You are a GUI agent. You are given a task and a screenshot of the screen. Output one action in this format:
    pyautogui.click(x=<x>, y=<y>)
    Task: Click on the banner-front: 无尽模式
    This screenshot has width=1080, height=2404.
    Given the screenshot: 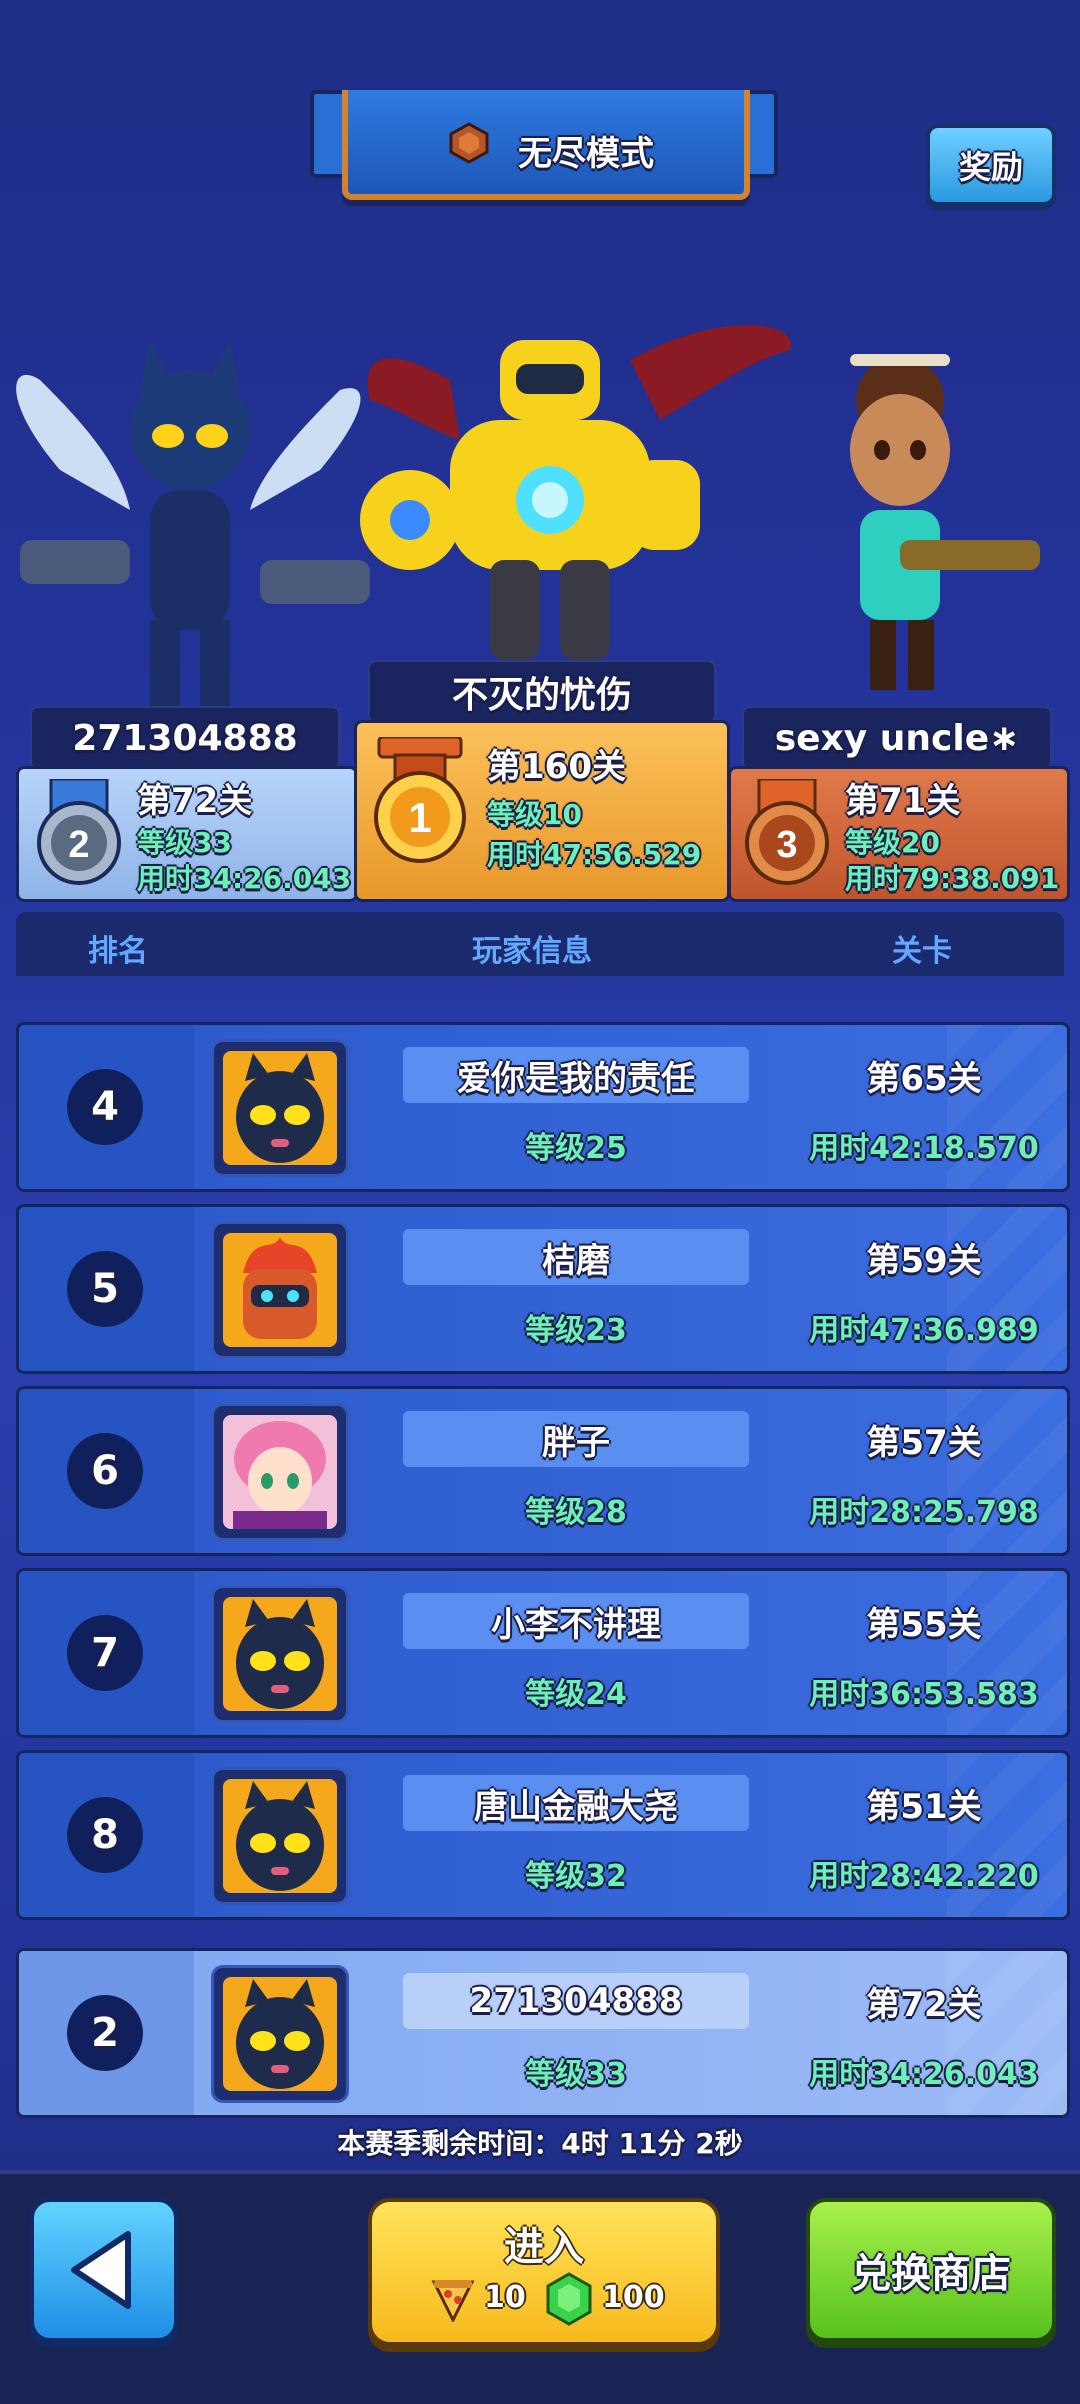 What is the action you would take?
    pyautogui.click(x=546, y=145)
    